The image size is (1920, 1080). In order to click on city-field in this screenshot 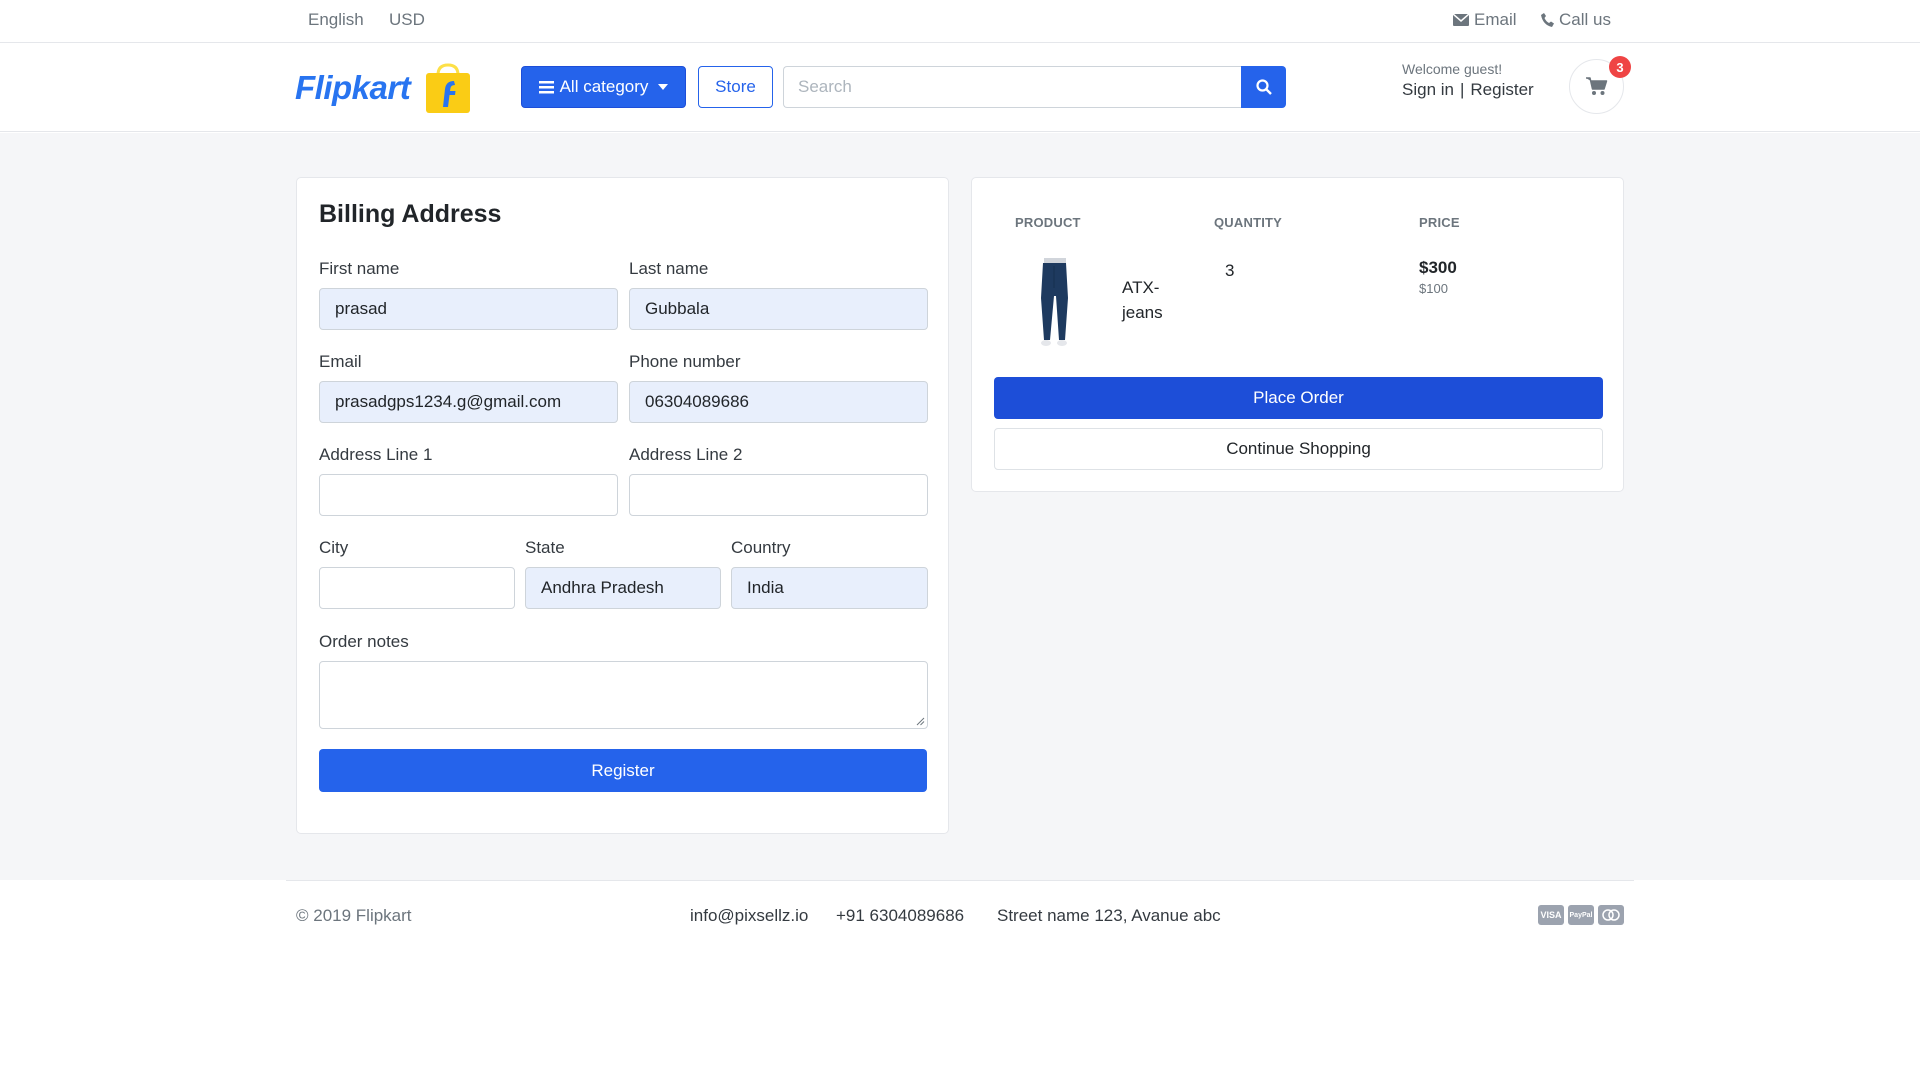, I will do `click(417, 588)`.